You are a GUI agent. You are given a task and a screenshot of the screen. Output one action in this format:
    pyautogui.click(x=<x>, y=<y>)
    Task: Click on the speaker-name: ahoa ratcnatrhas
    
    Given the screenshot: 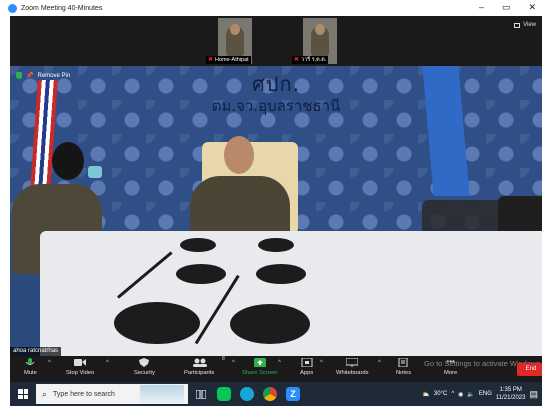 What is the action you would take?
    pyautogui.click(x=36, y=351)
    